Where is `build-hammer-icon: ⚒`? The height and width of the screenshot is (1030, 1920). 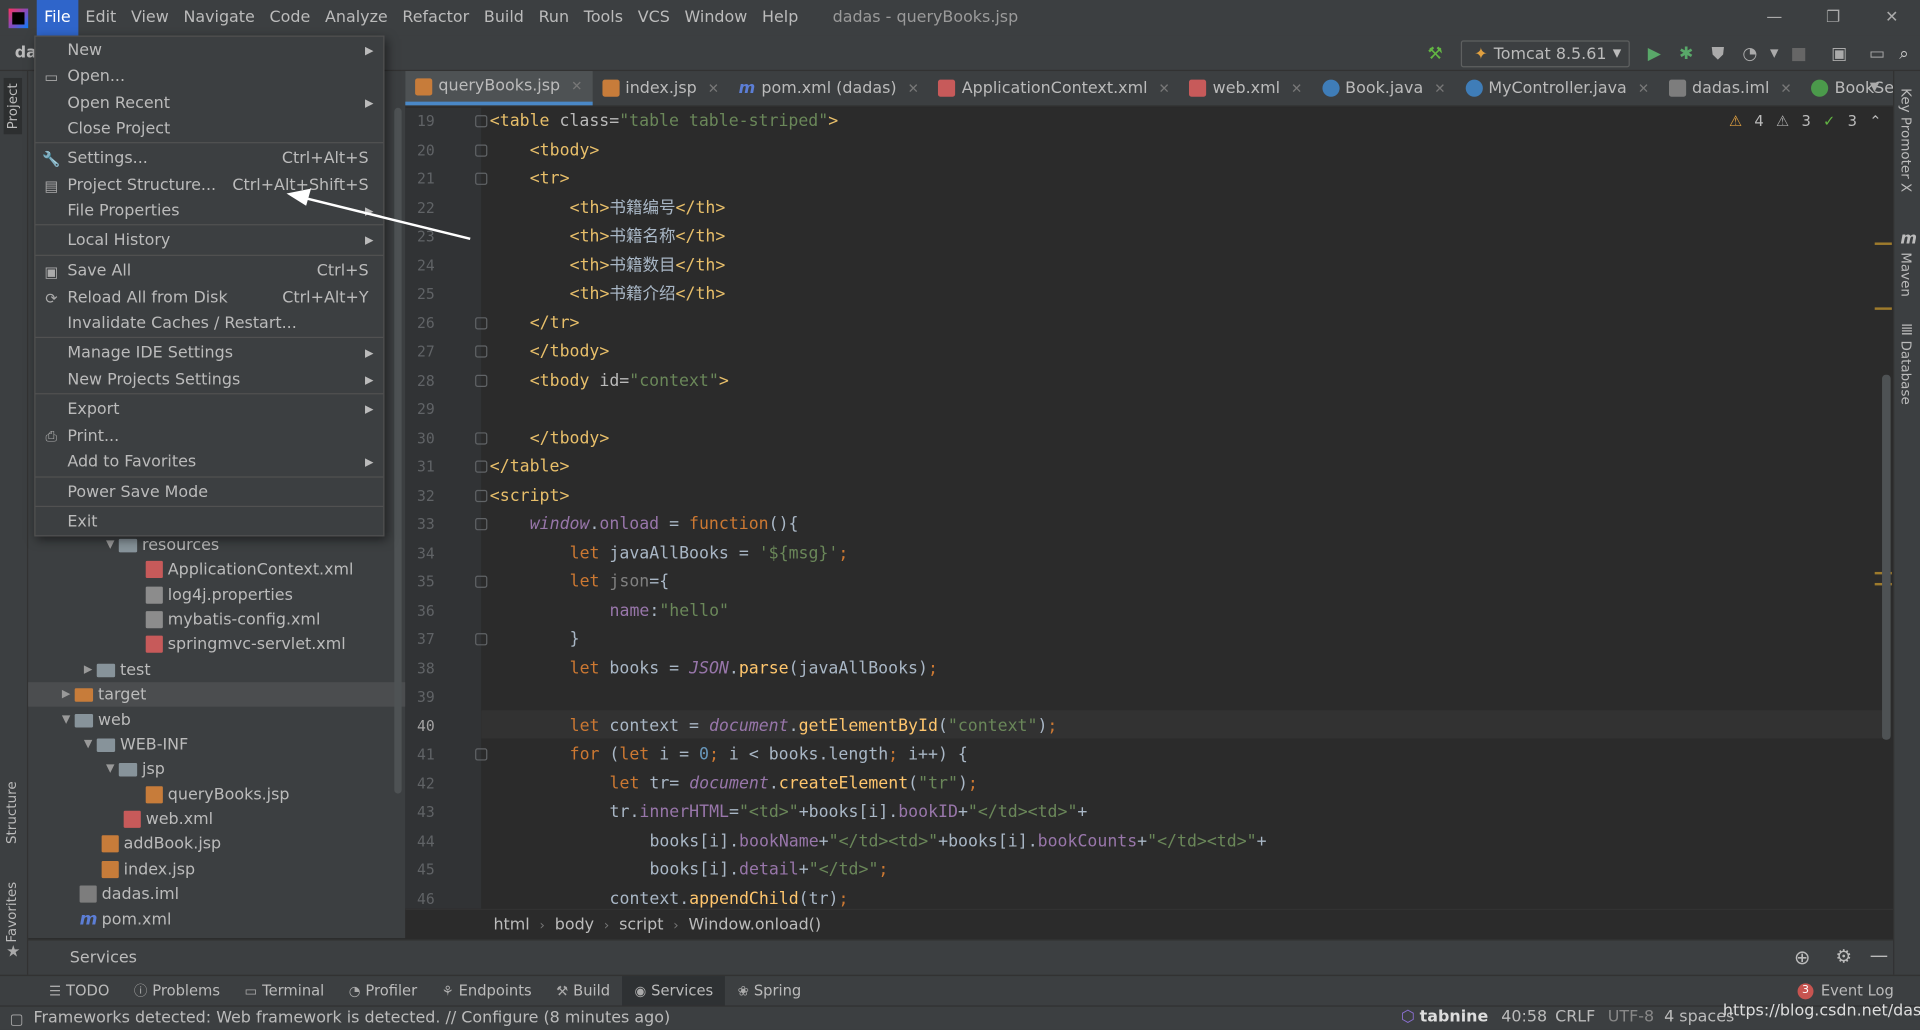
build-hammer-icon: ⚒ is located at coordinates (1435, 54).